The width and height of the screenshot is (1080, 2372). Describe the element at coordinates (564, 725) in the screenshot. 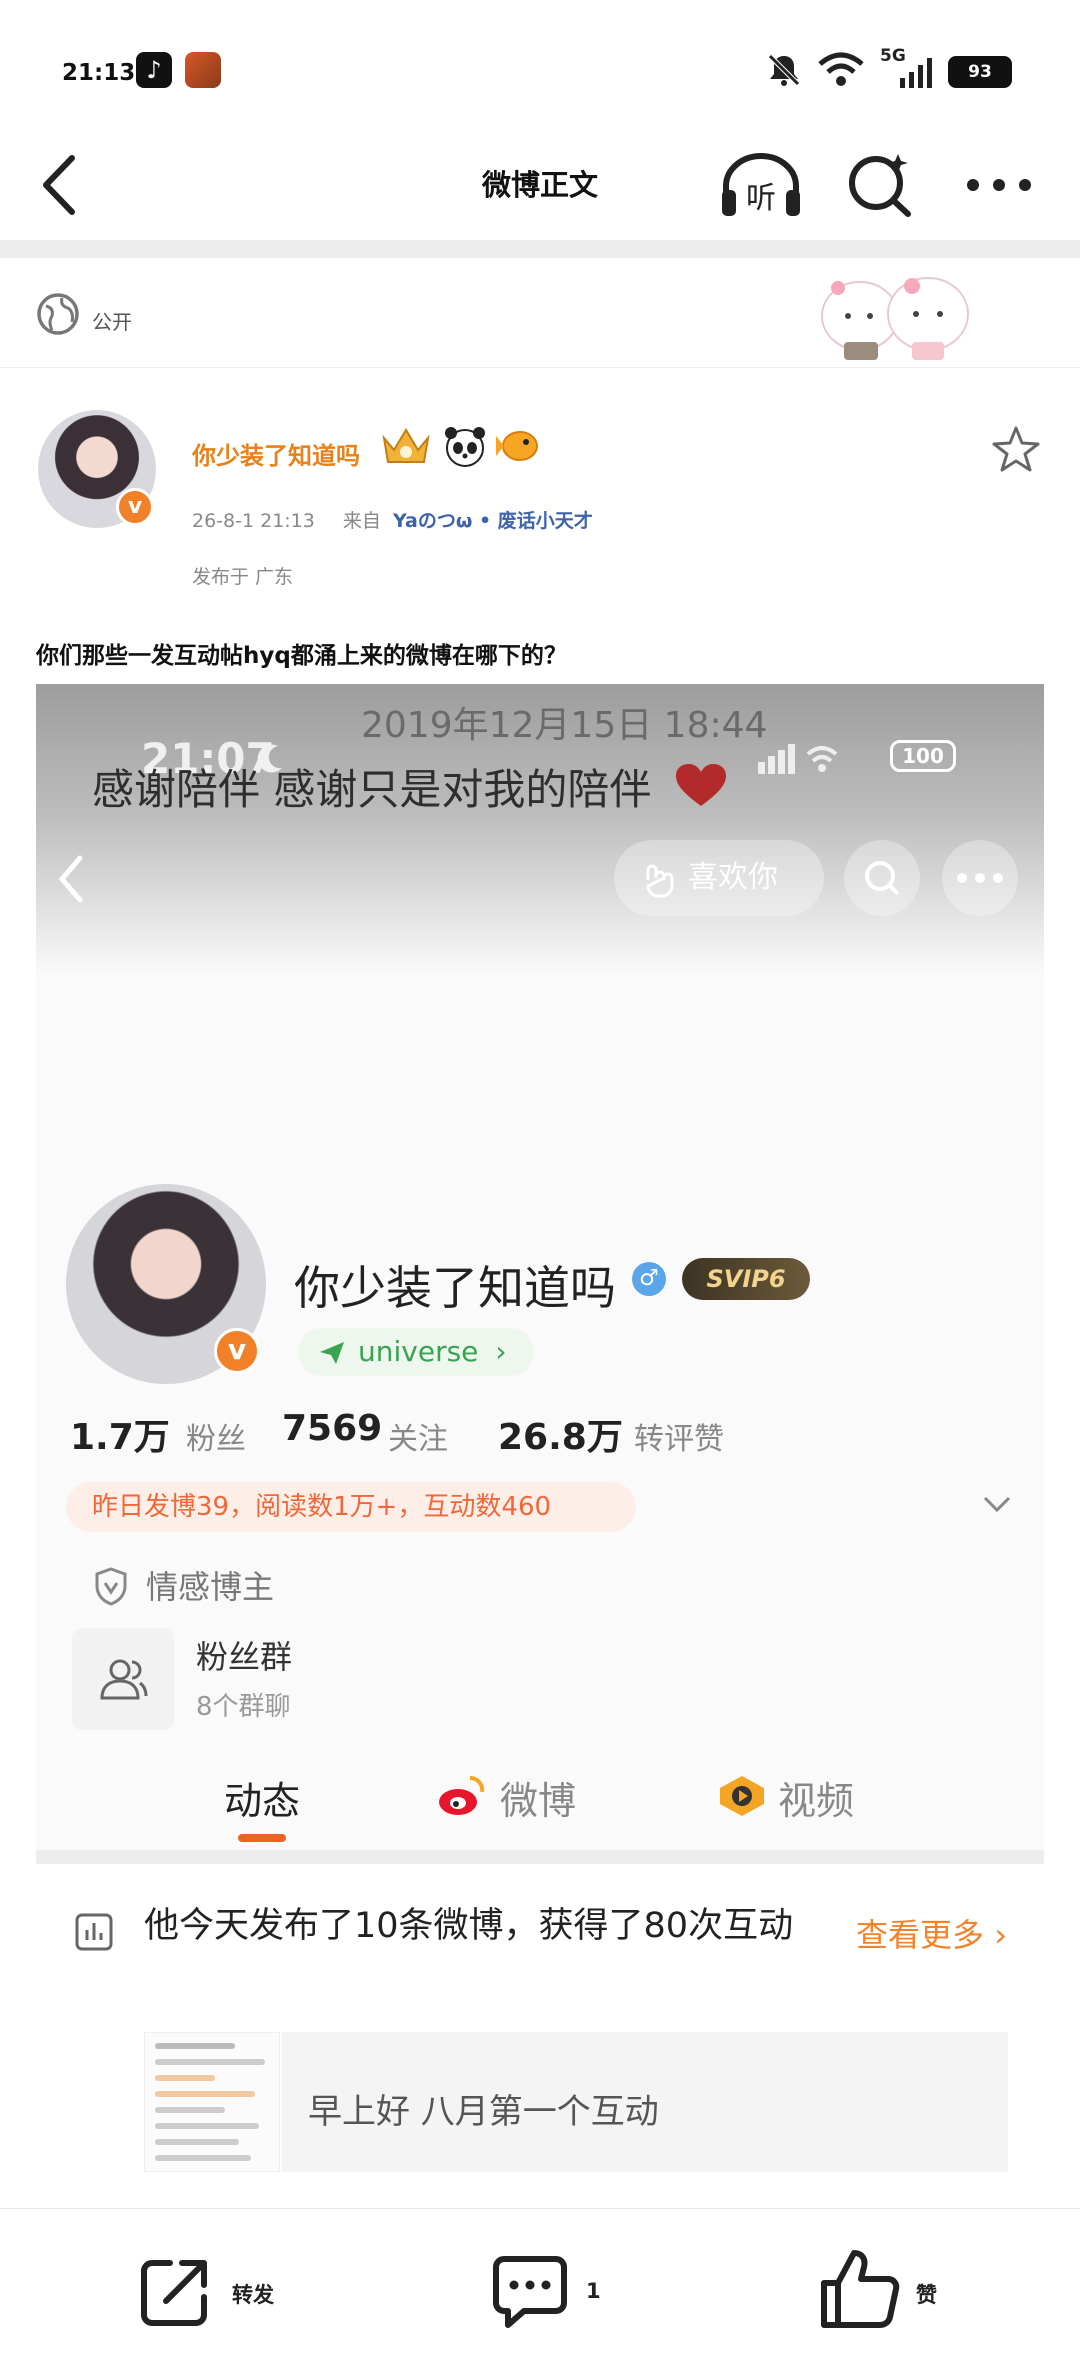

I see `image-date-text: 2019年12月15日 18:44` at that location.